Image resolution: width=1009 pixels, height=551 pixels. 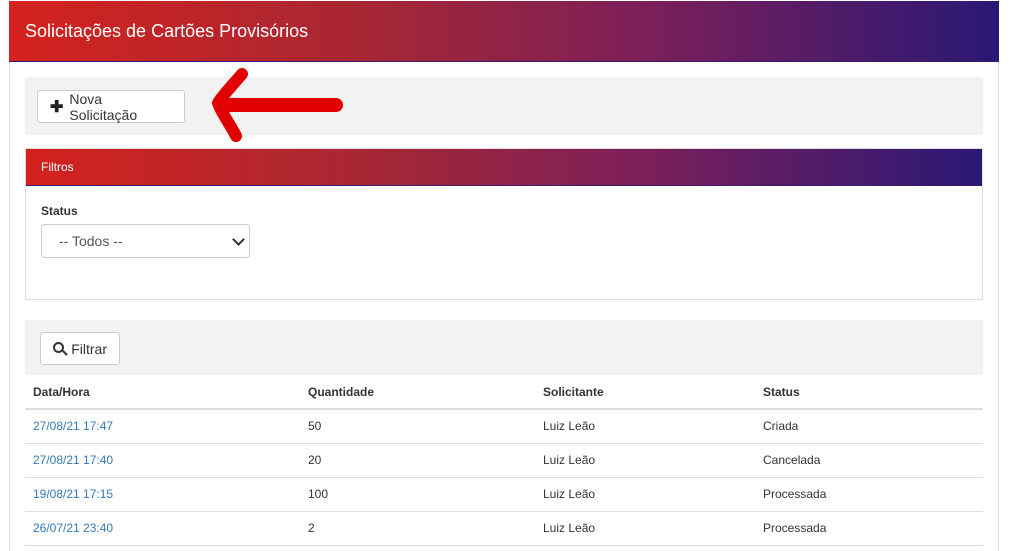 What do you see at coordinates (869, 426) in the screenshot?
I see `status-cell: Criada` at bounding box center [869, 426].